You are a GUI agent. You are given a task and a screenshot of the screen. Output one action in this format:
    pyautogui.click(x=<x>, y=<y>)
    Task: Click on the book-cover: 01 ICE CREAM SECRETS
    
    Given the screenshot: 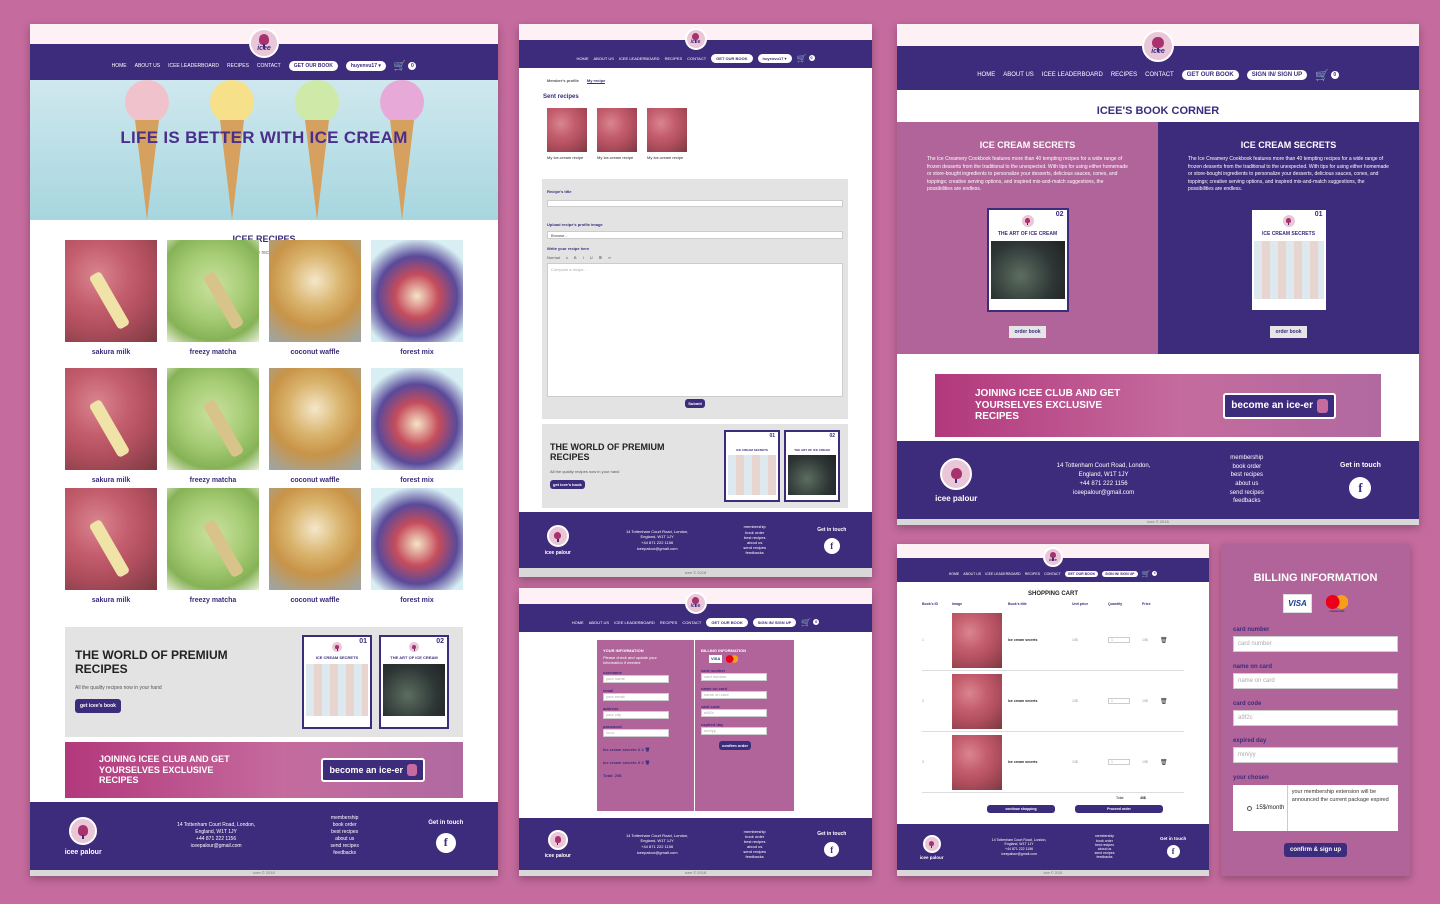 What is the action you would take?
    pyautogui.click(x=337, y=682)
    